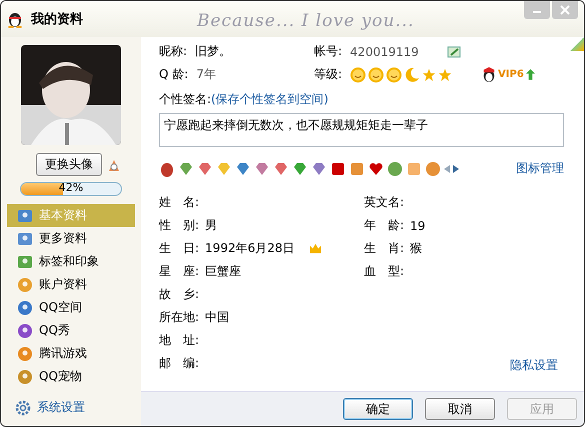  What do you see at coordinates (71, 376) in the screenshot?
I see `sidebar-item: QQ宠物` at bounding box center [71, 376].